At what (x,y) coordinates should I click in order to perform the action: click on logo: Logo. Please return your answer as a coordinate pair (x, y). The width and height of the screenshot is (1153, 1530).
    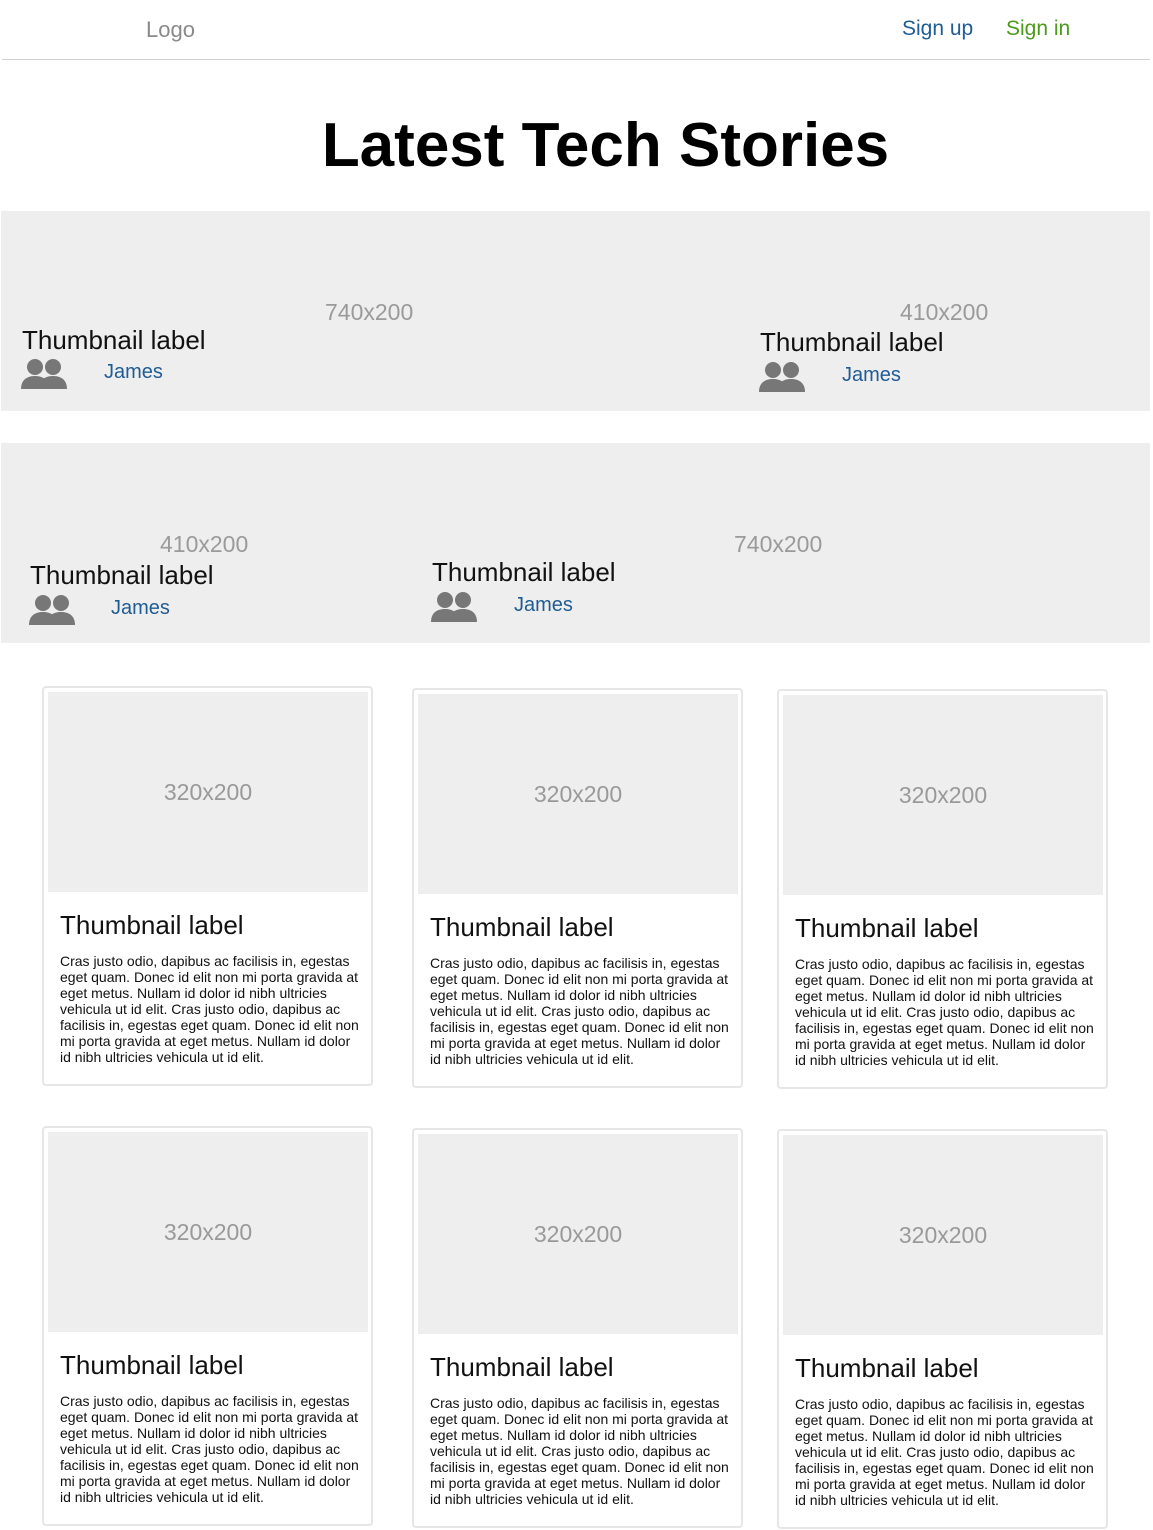
    Looking at the image, I should click on (170, 30).